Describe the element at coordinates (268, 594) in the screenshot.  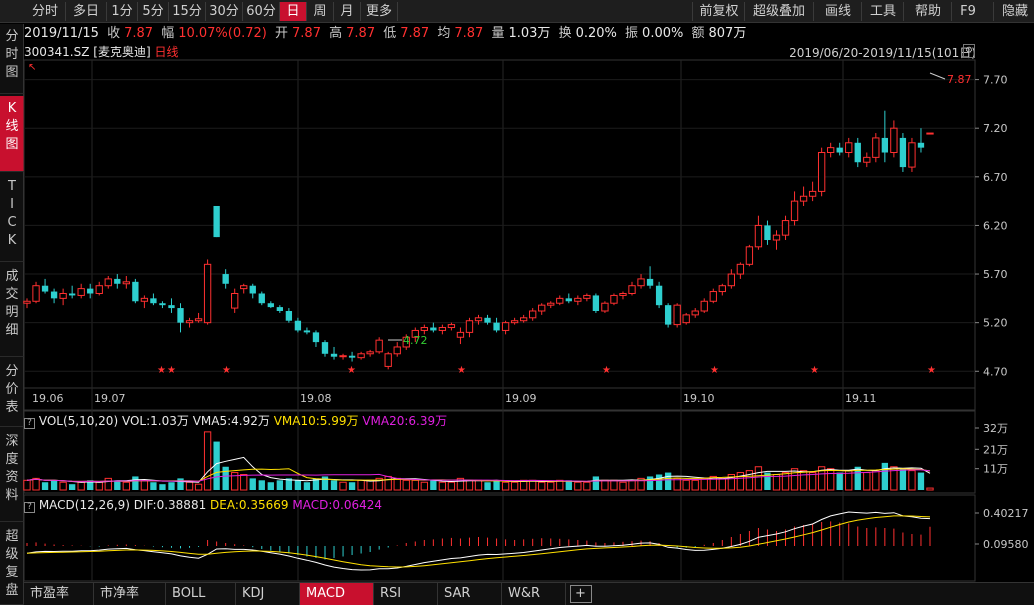
I see `indicator-tab-3: KDJ` at that location.